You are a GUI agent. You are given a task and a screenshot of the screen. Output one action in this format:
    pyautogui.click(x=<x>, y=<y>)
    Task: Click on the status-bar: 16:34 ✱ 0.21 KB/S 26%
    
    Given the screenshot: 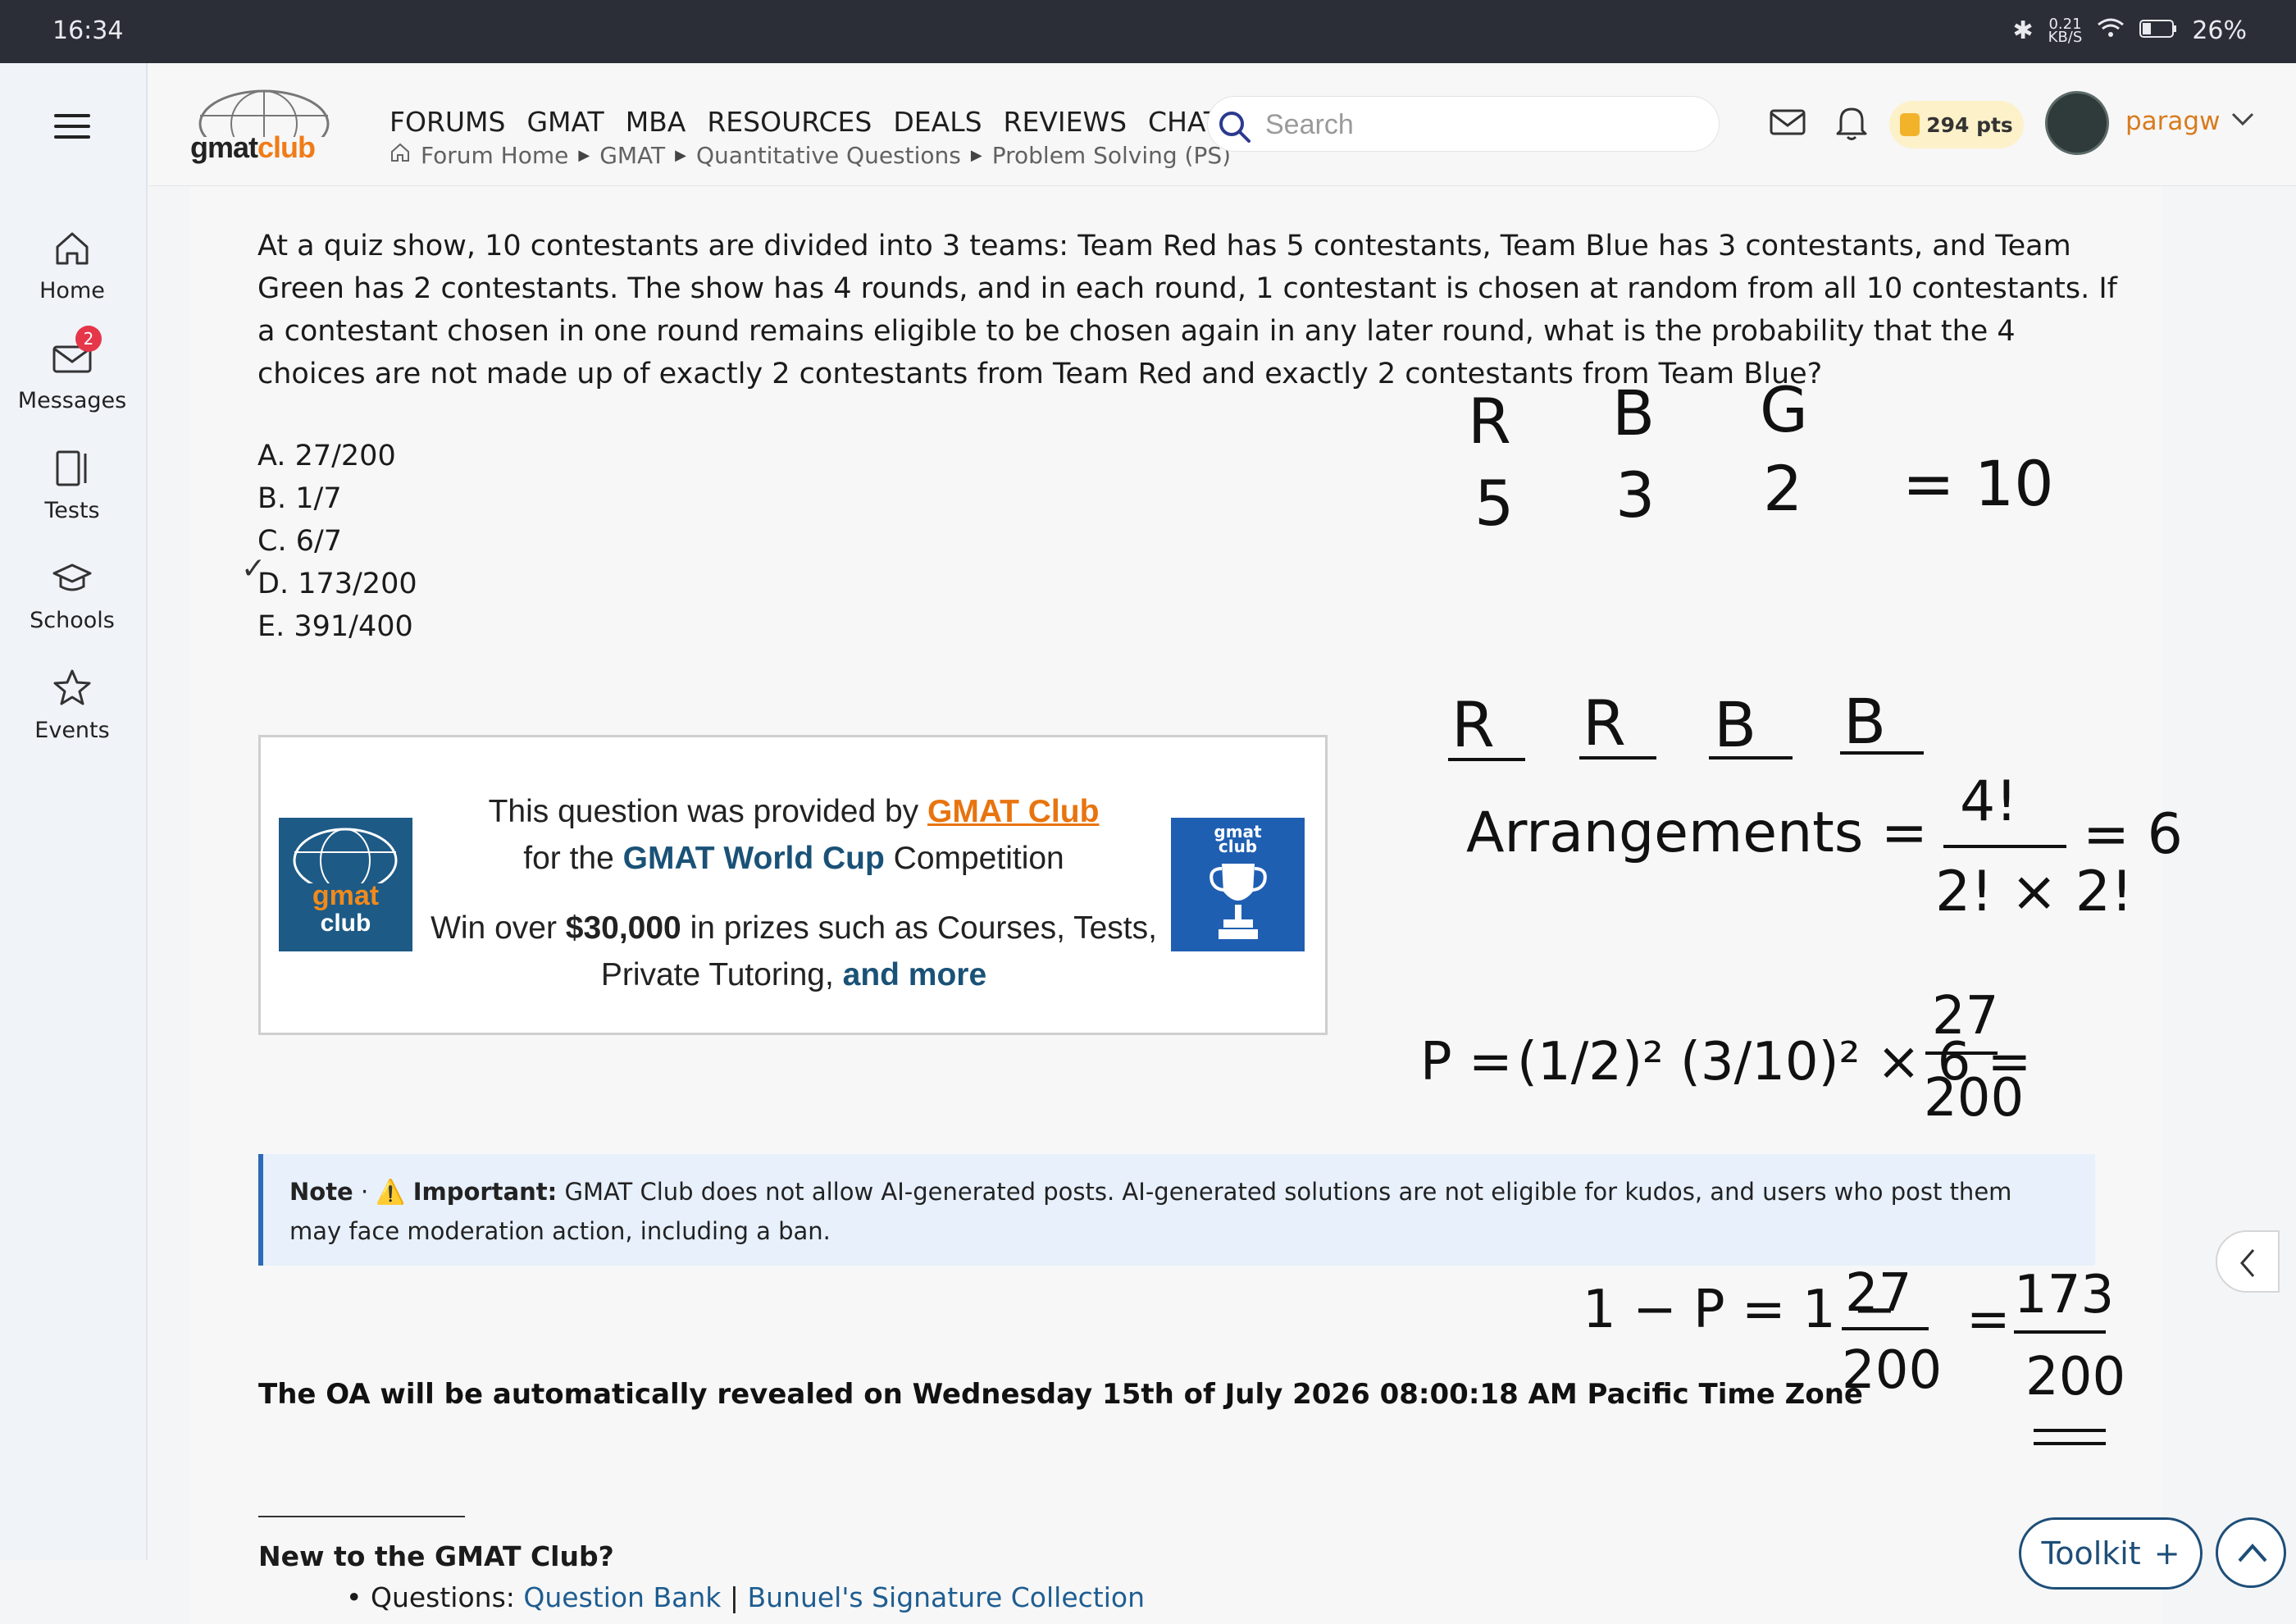 What is the action you would take?
    pyautogui.click(x=1148, y=31)
    